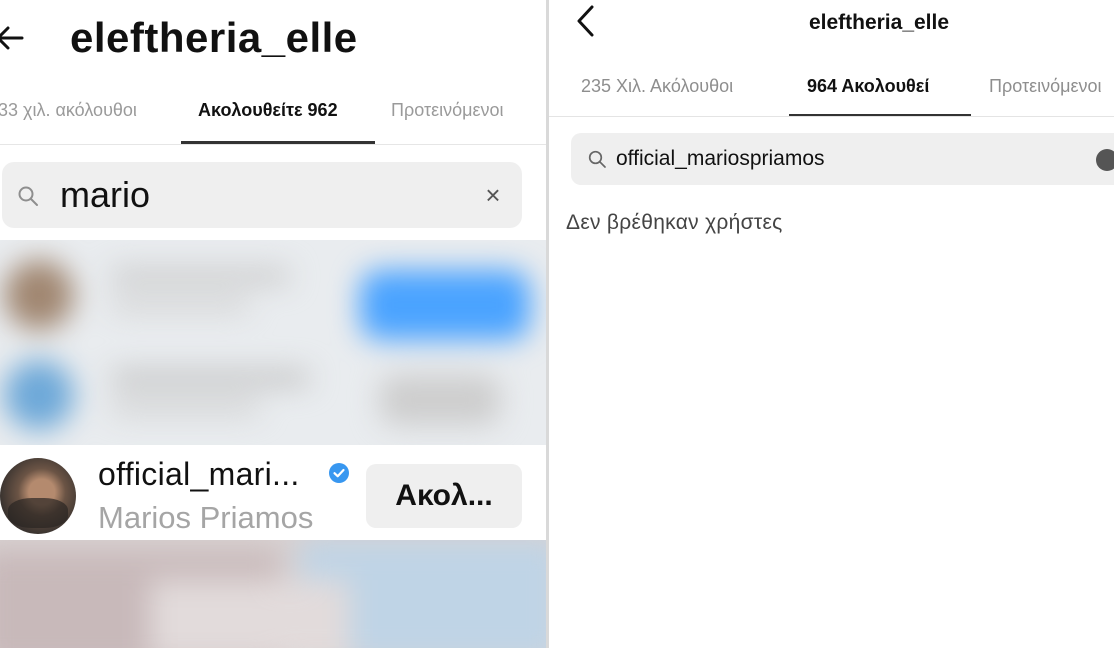 Image resolution: width=1114 pixels, height=648 pixels. I want to click on verified-badge-icon, so click(339, 473).